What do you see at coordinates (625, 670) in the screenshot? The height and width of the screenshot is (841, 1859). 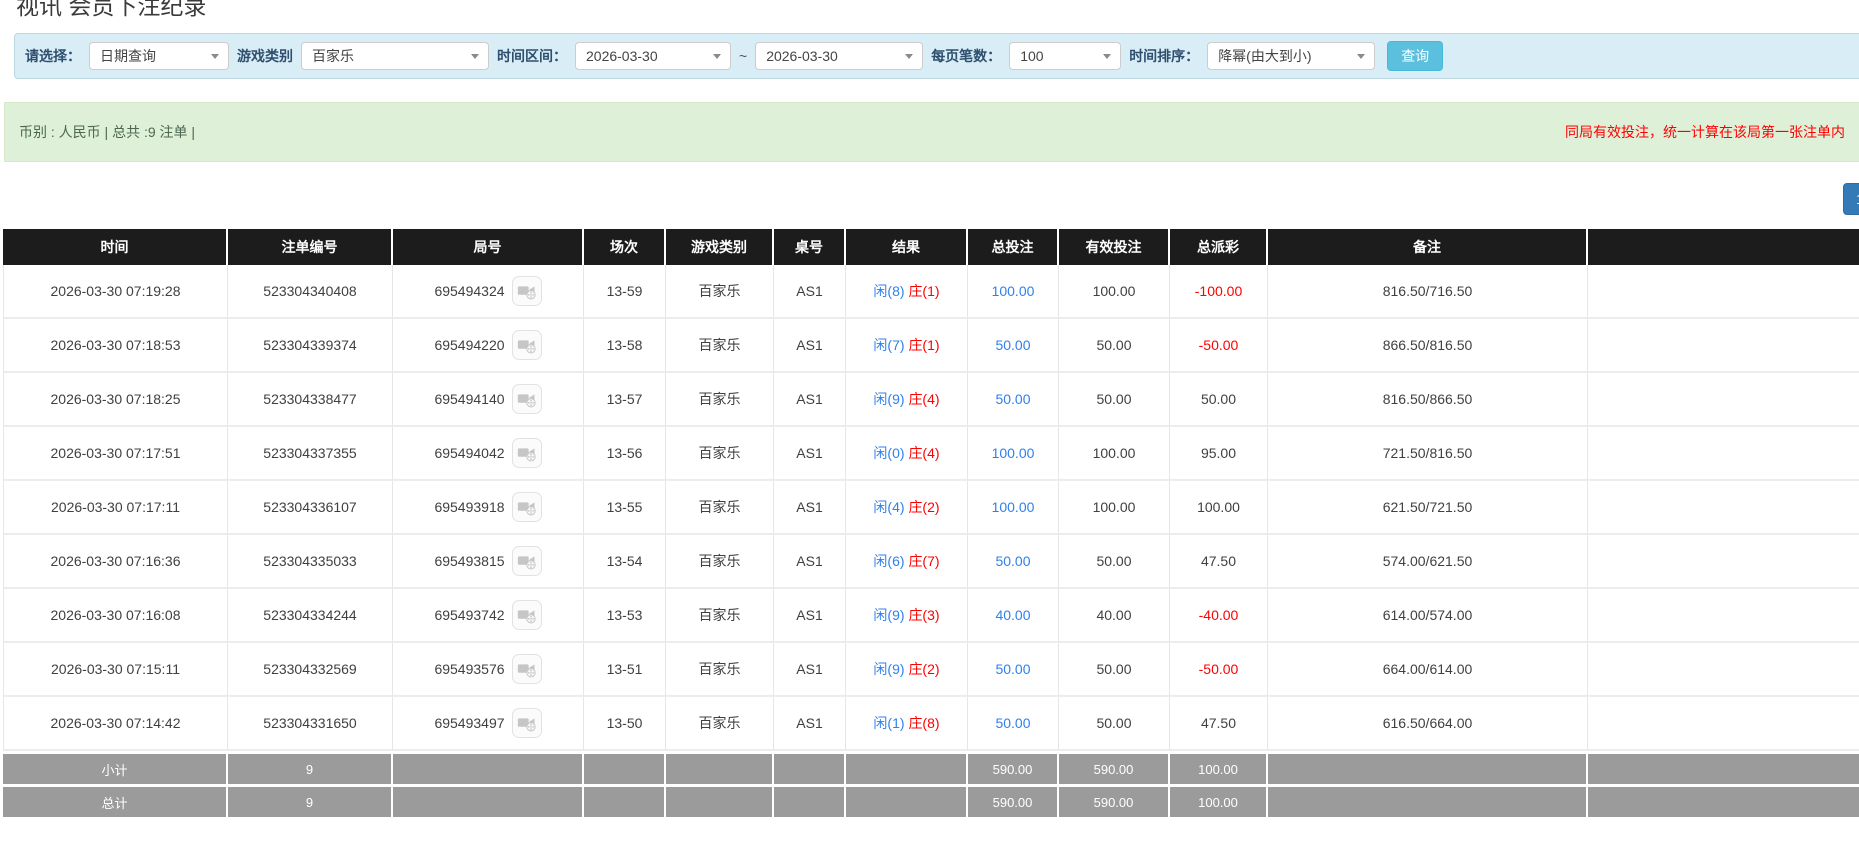 I see `cell-session: 13-51` at bounding box center [625, 670].